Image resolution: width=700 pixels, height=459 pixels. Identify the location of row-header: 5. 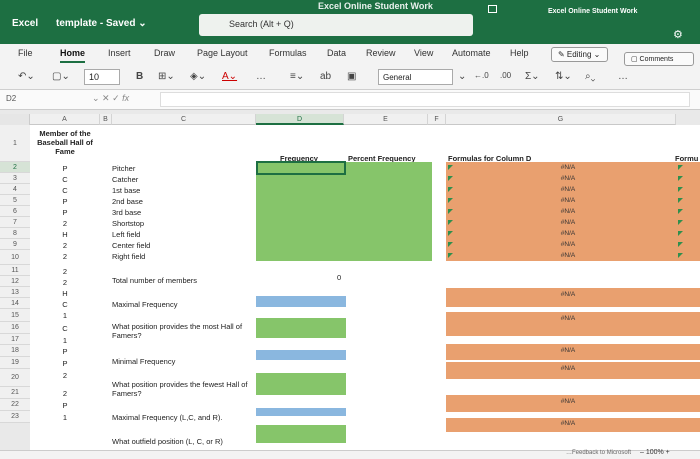
(15, 200).